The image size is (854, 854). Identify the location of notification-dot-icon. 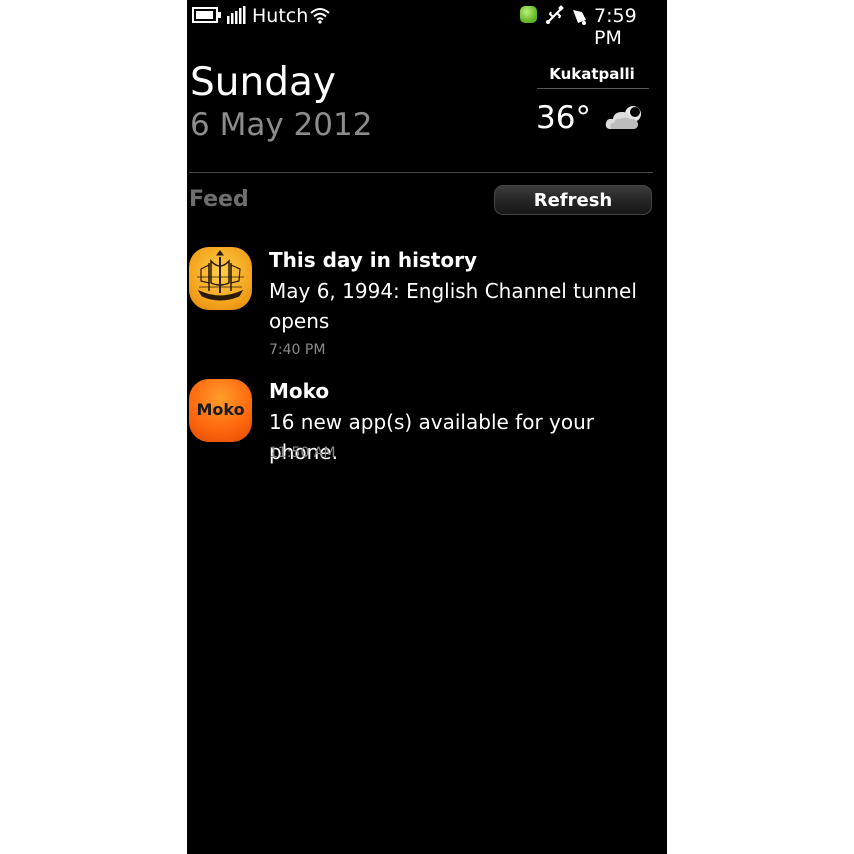
(528, 14).